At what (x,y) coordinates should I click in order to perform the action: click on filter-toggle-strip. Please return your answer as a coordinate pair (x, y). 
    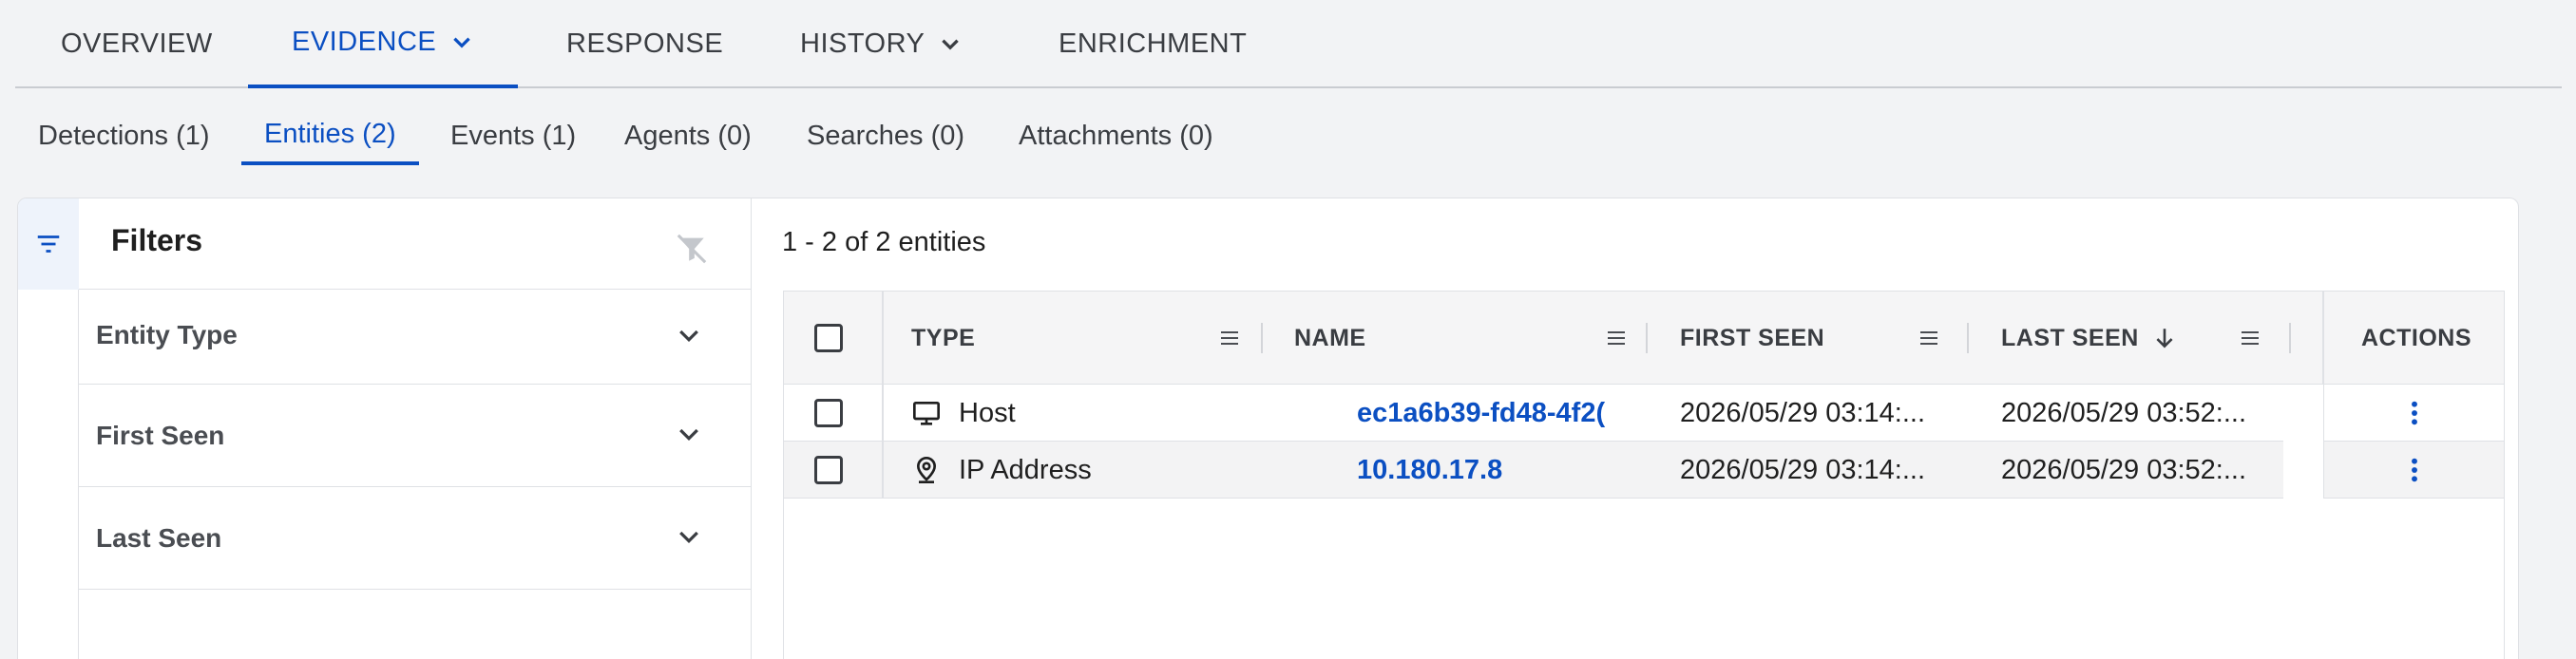
    Looking at the image, I should click on (48, 428).